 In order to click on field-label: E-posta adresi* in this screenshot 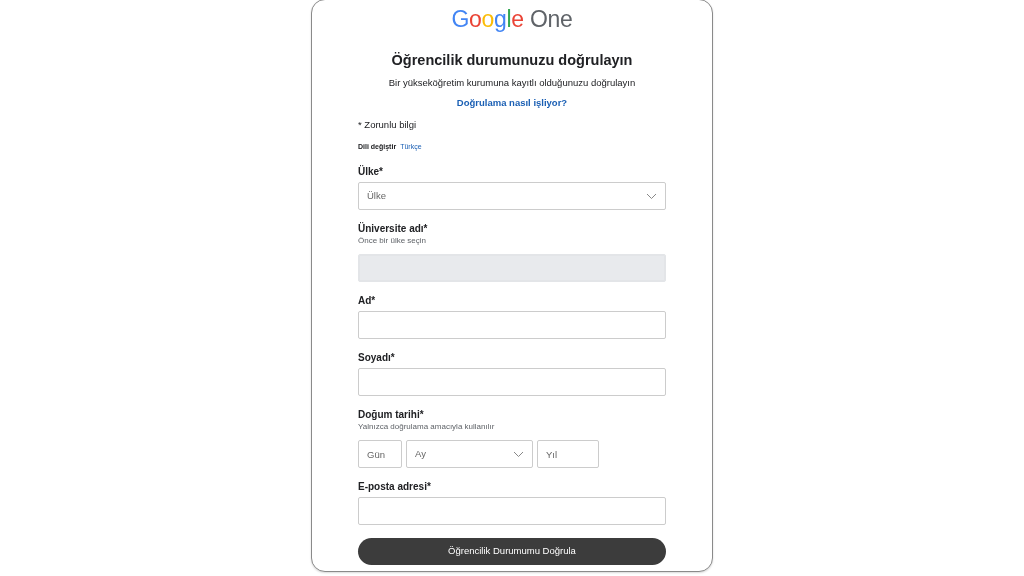, I will do `click(395, 486)`.